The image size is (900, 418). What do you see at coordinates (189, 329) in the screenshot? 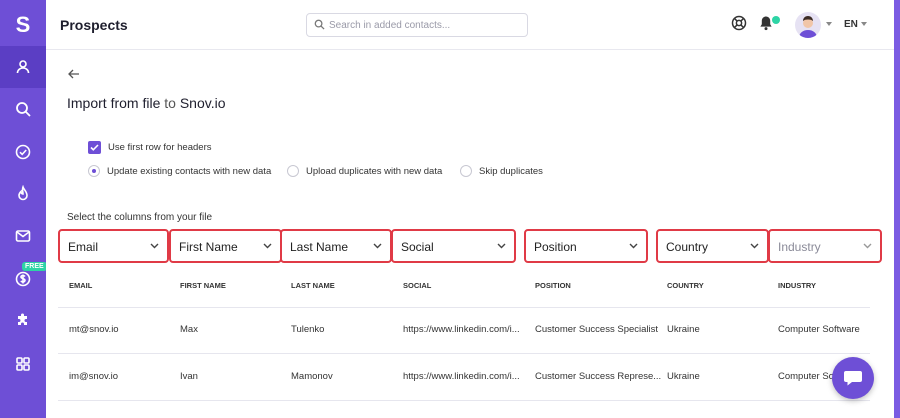
I see `cell-first-name: Max` at bounding box center [189, 329].